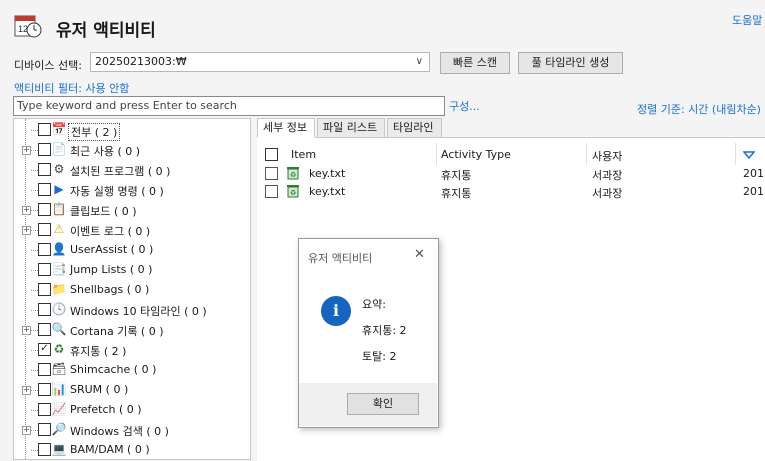 This screenshot has width=765, height=461. I want to click on search-input: Type keyword and press Enter to search, so click(229, 106).